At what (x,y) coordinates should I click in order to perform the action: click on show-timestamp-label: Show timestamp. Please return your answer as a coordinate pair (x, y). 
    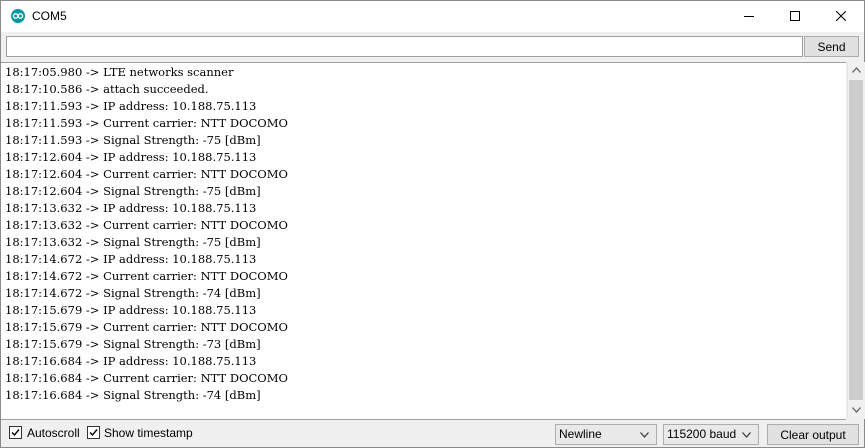
    Looking at the image, I should click on (148, 433).